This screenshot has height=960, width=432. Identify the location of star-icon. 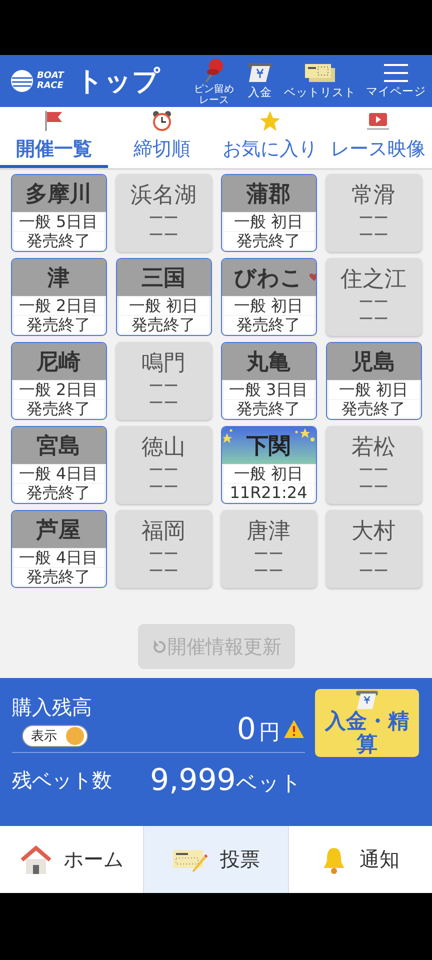
(270, 121).